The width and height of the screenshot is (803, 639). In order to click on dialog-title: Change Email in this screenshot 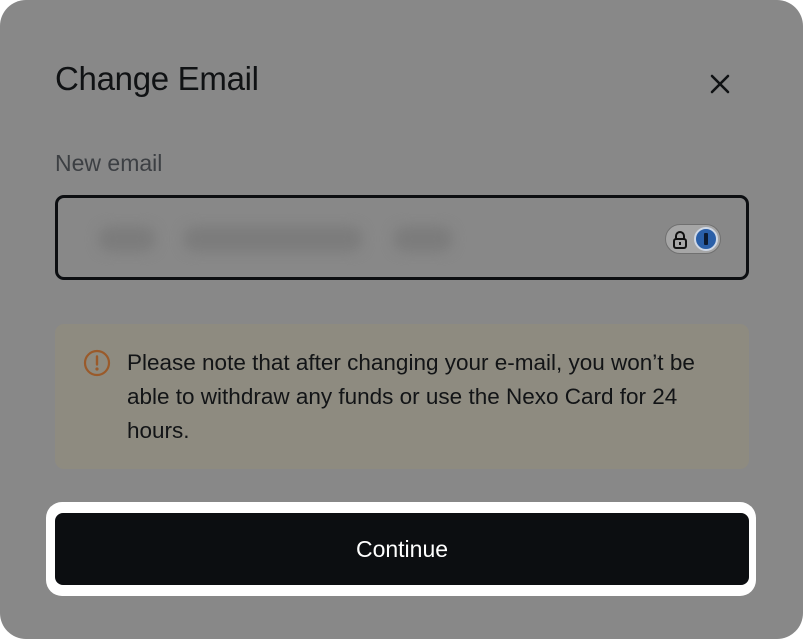, I will do `click(157, 78)`.